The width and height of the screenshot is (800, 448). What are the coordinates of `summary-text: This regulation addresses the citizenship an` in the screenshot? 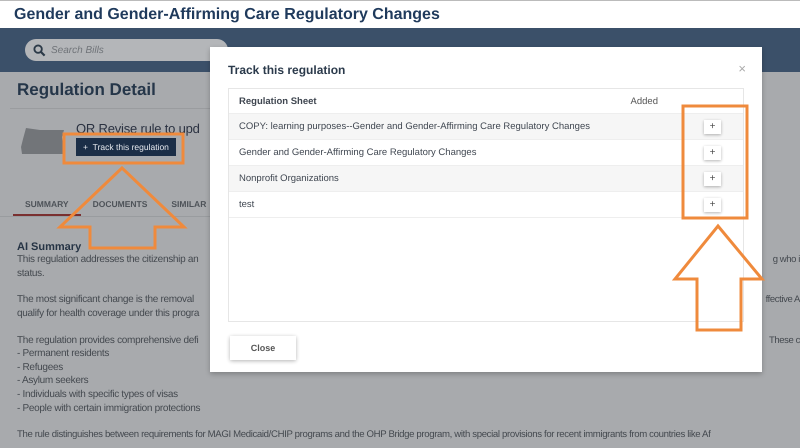 It's located at (107, 260).